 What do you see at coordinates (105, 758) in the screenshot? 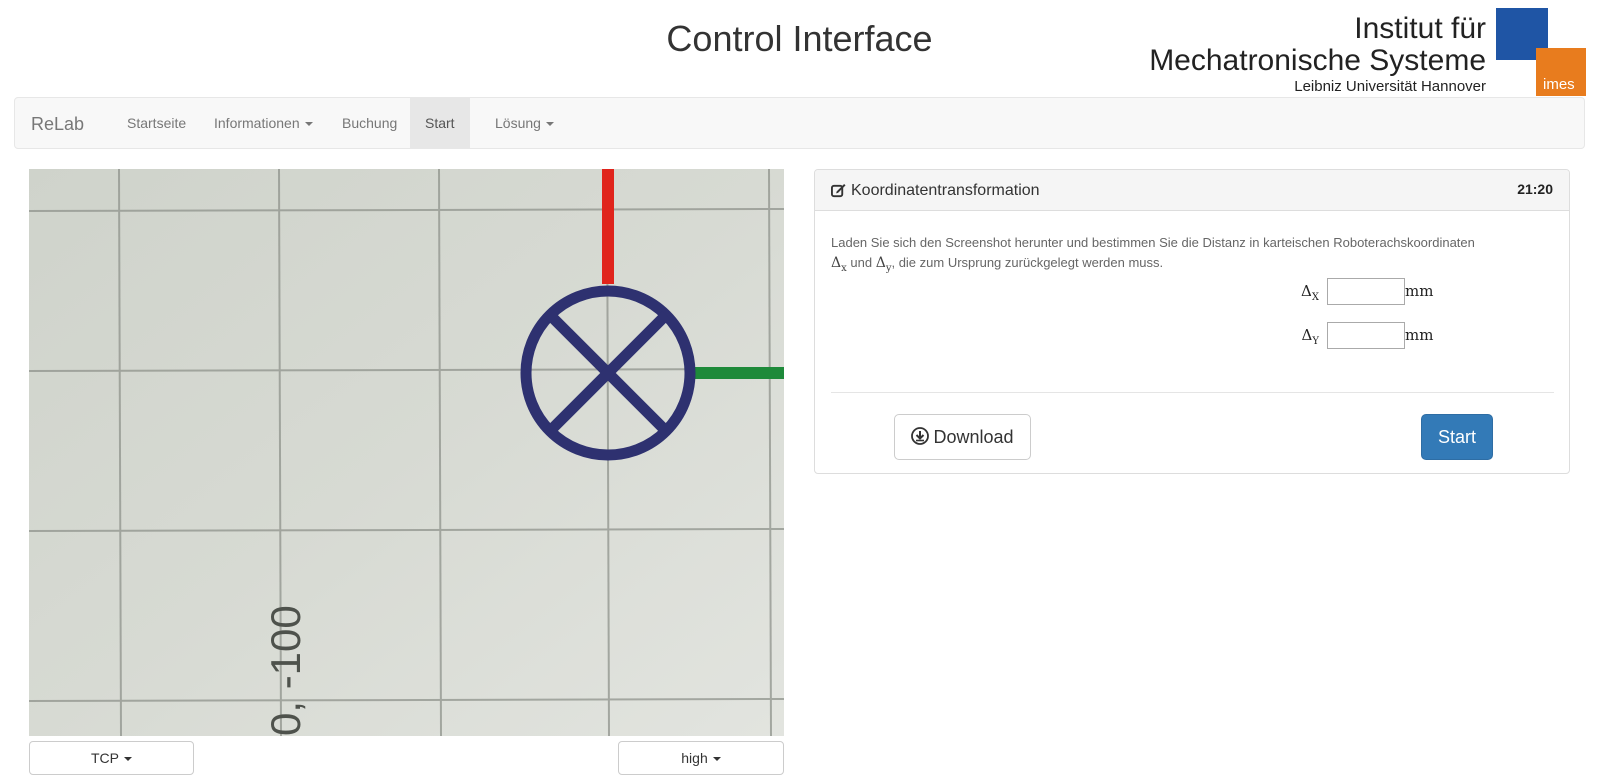
I see `mode-select-label: TCP` at bounding box center [105, 758].